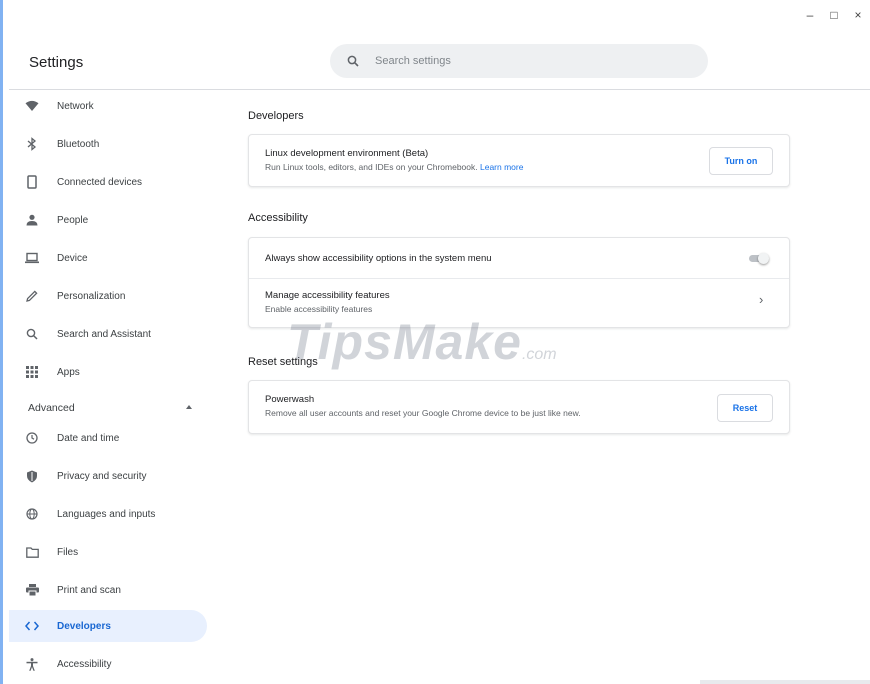 The width and height of the screenshot is (870, 684). What do you see at coordinates (108, 106) in the screenshot?
I see `sidebar-item-network: Network` at bounding box center [108, 106].